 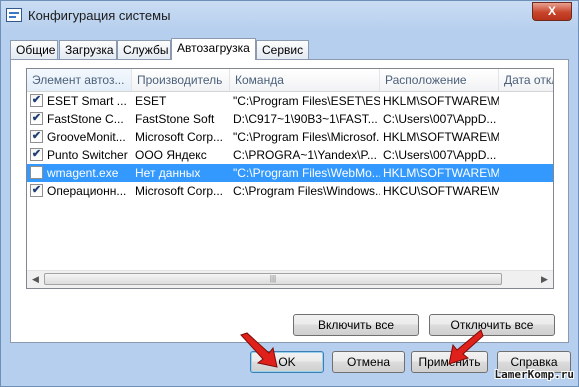 I want to click on tab-tools: Сервис, so click(x=282, y=49).